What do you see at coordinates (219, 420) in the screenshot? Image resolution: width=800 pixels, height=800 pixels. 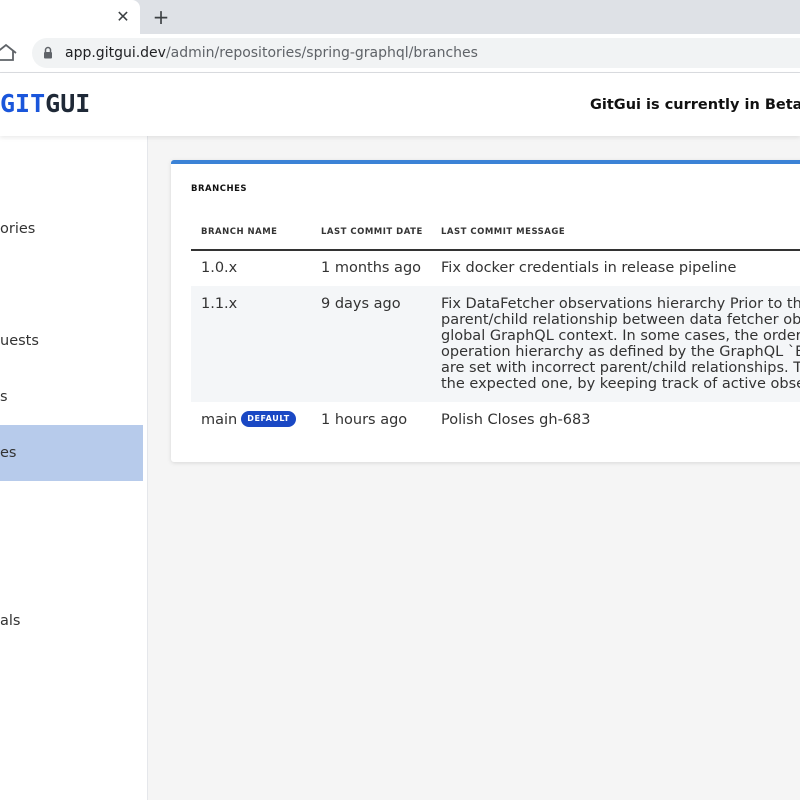 I see `branch-name: main` at bounding box center [219, 420].